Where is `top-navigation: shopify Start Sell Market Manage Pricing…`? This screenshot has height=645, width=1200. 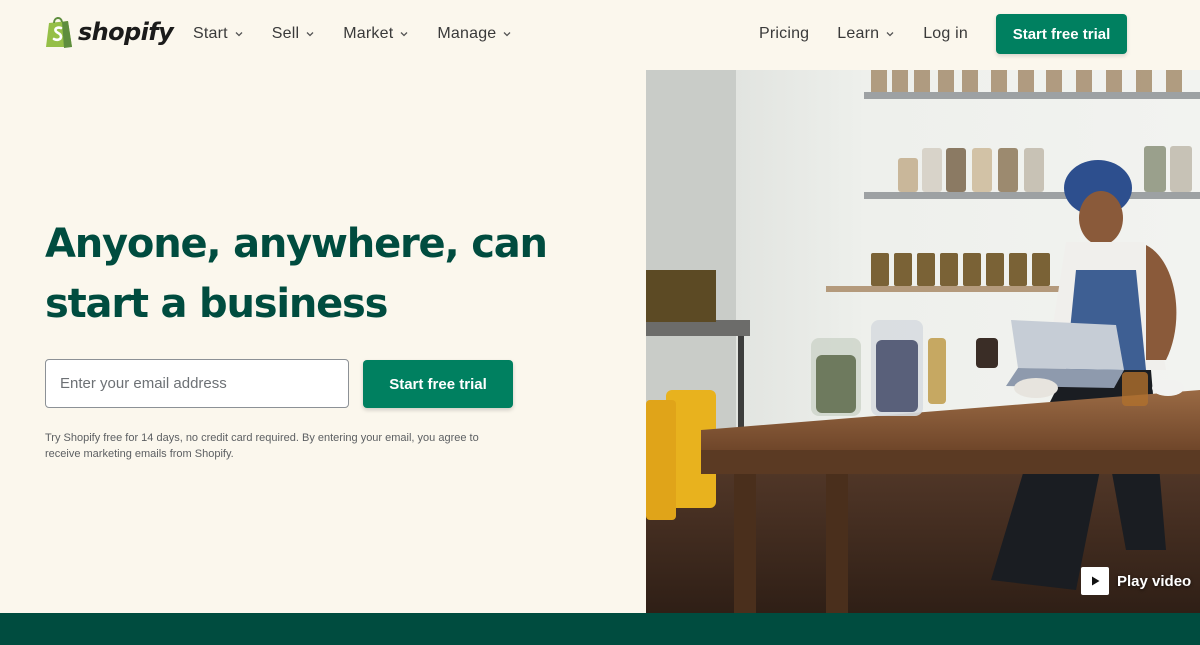
top-navigation: shopify Start Sell Market Manage Pricing… is located at coordinates (600, 34).